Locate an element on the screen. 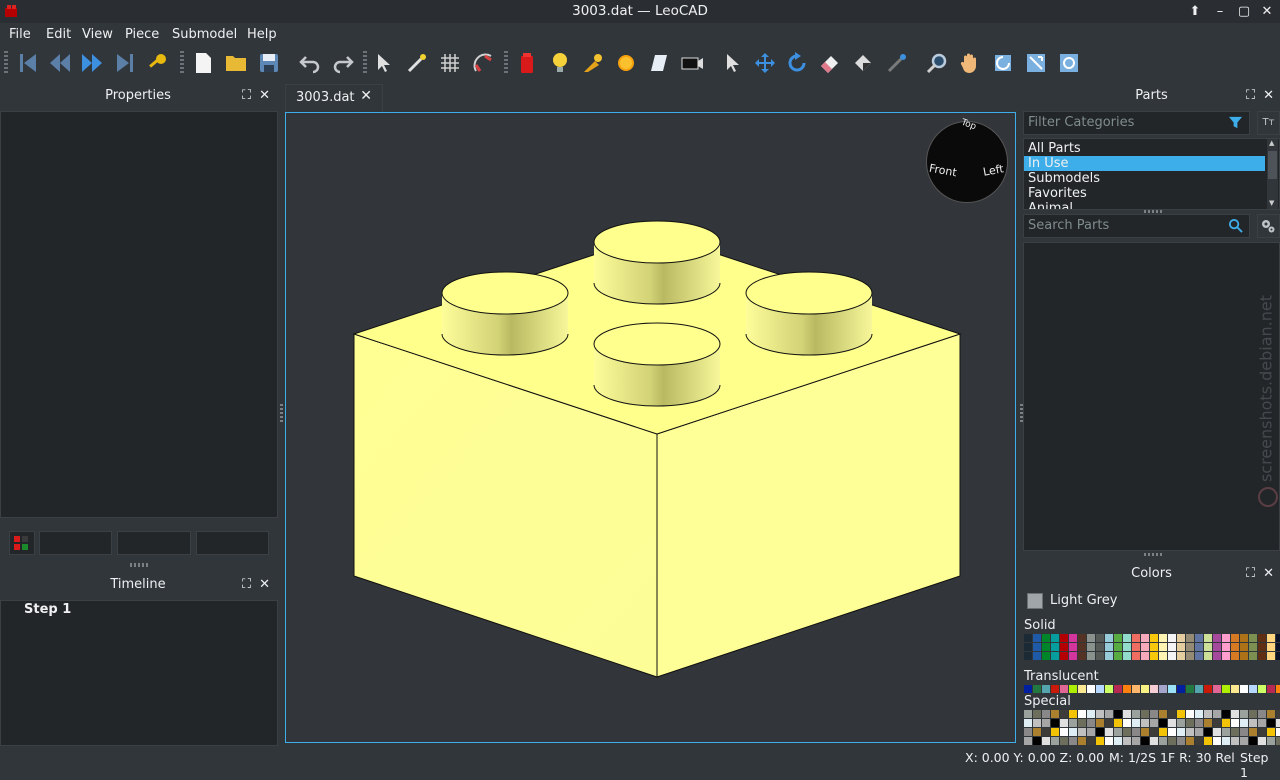 This screenshot has width=1280, height=780. minimize-button: – is located at coordinates (1220, 12).